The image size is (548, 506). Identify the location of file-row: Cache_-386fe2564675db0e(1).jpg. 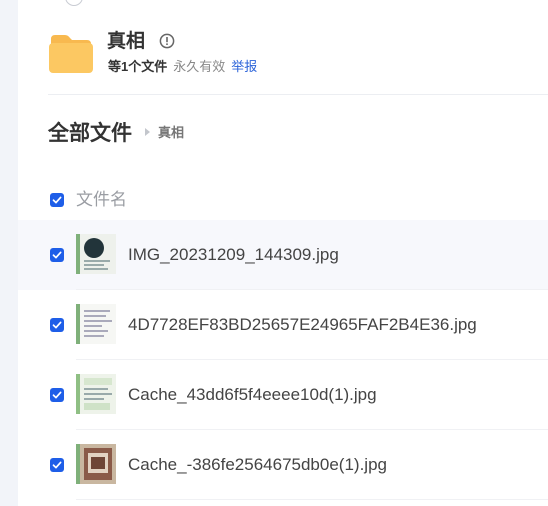
(283, 465).